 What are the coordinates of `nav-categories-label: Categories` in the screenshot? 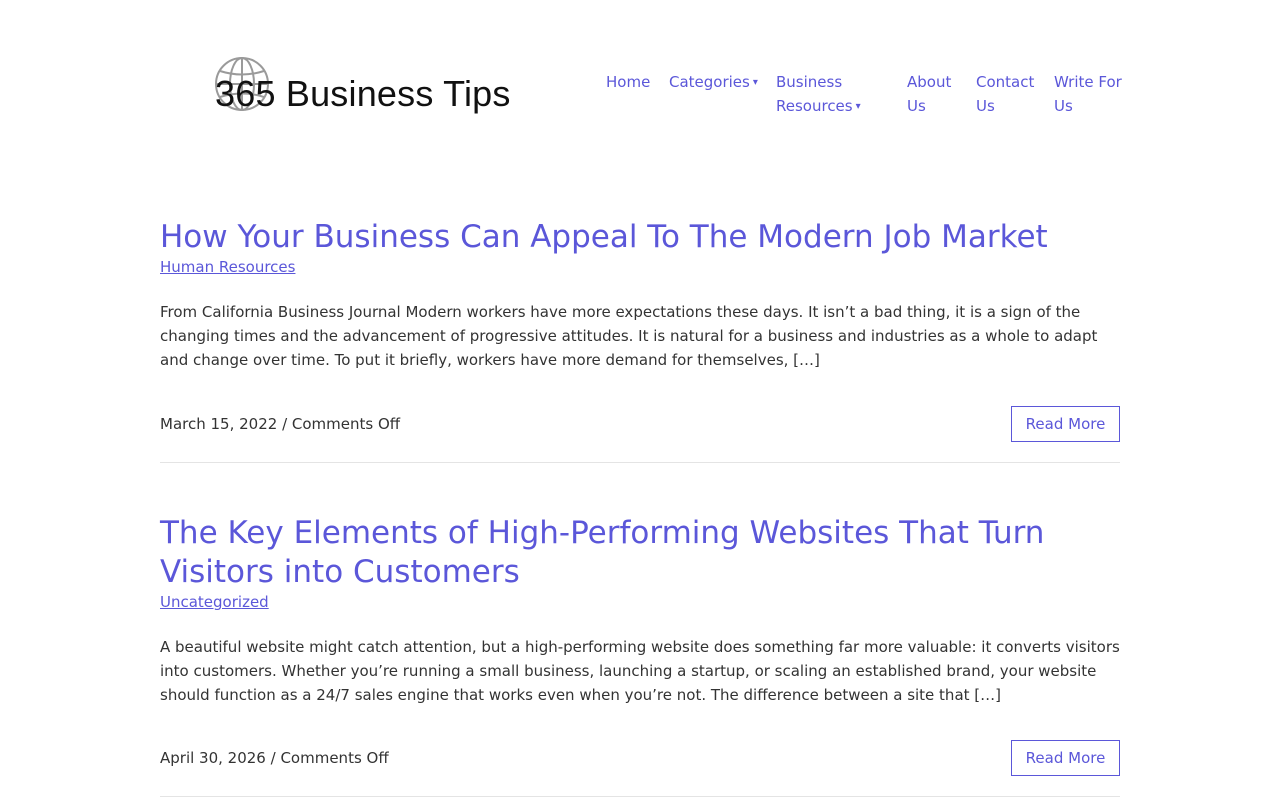 It's located at (709, 82).